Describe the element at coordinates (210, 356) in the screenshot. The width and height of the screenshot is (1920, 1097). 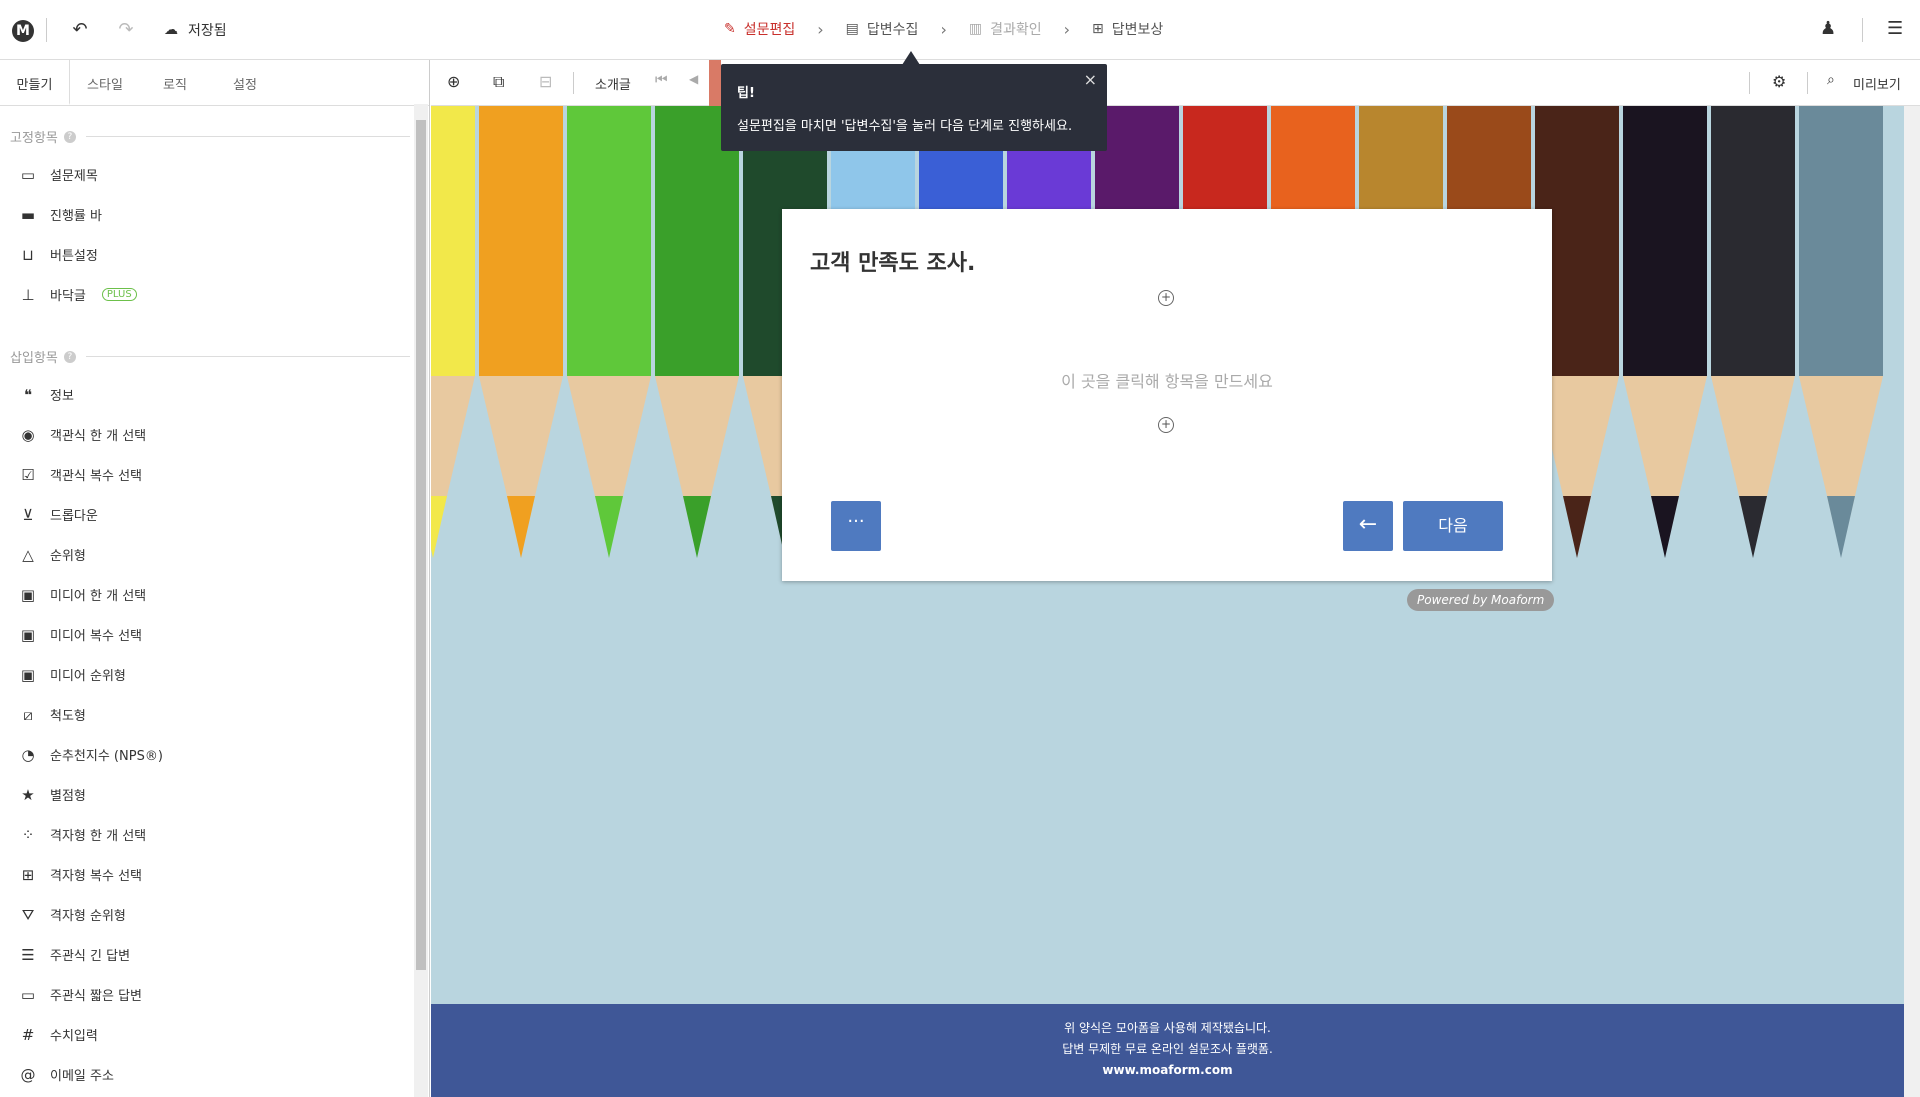
I see `insert-section-header: 삽입항목?` at that location.